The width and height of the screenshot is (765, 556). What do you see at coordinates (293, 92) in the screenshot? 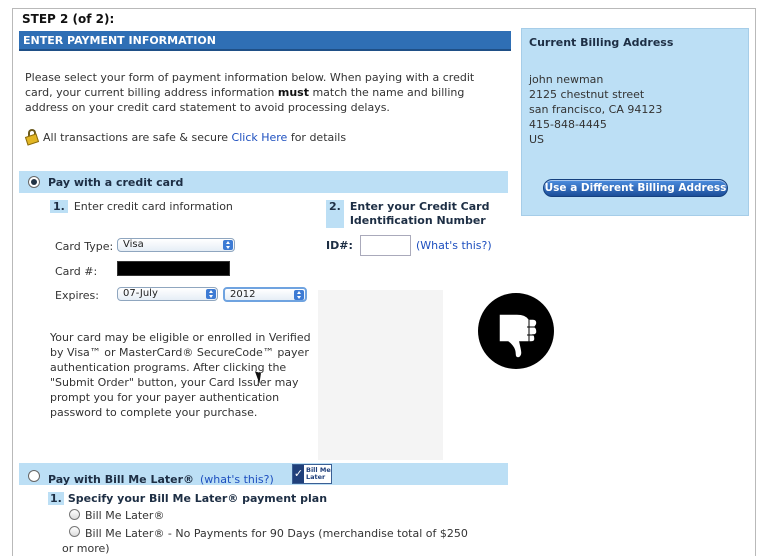
I see `intro-text-bold: must` at bounding box center [293, 92].